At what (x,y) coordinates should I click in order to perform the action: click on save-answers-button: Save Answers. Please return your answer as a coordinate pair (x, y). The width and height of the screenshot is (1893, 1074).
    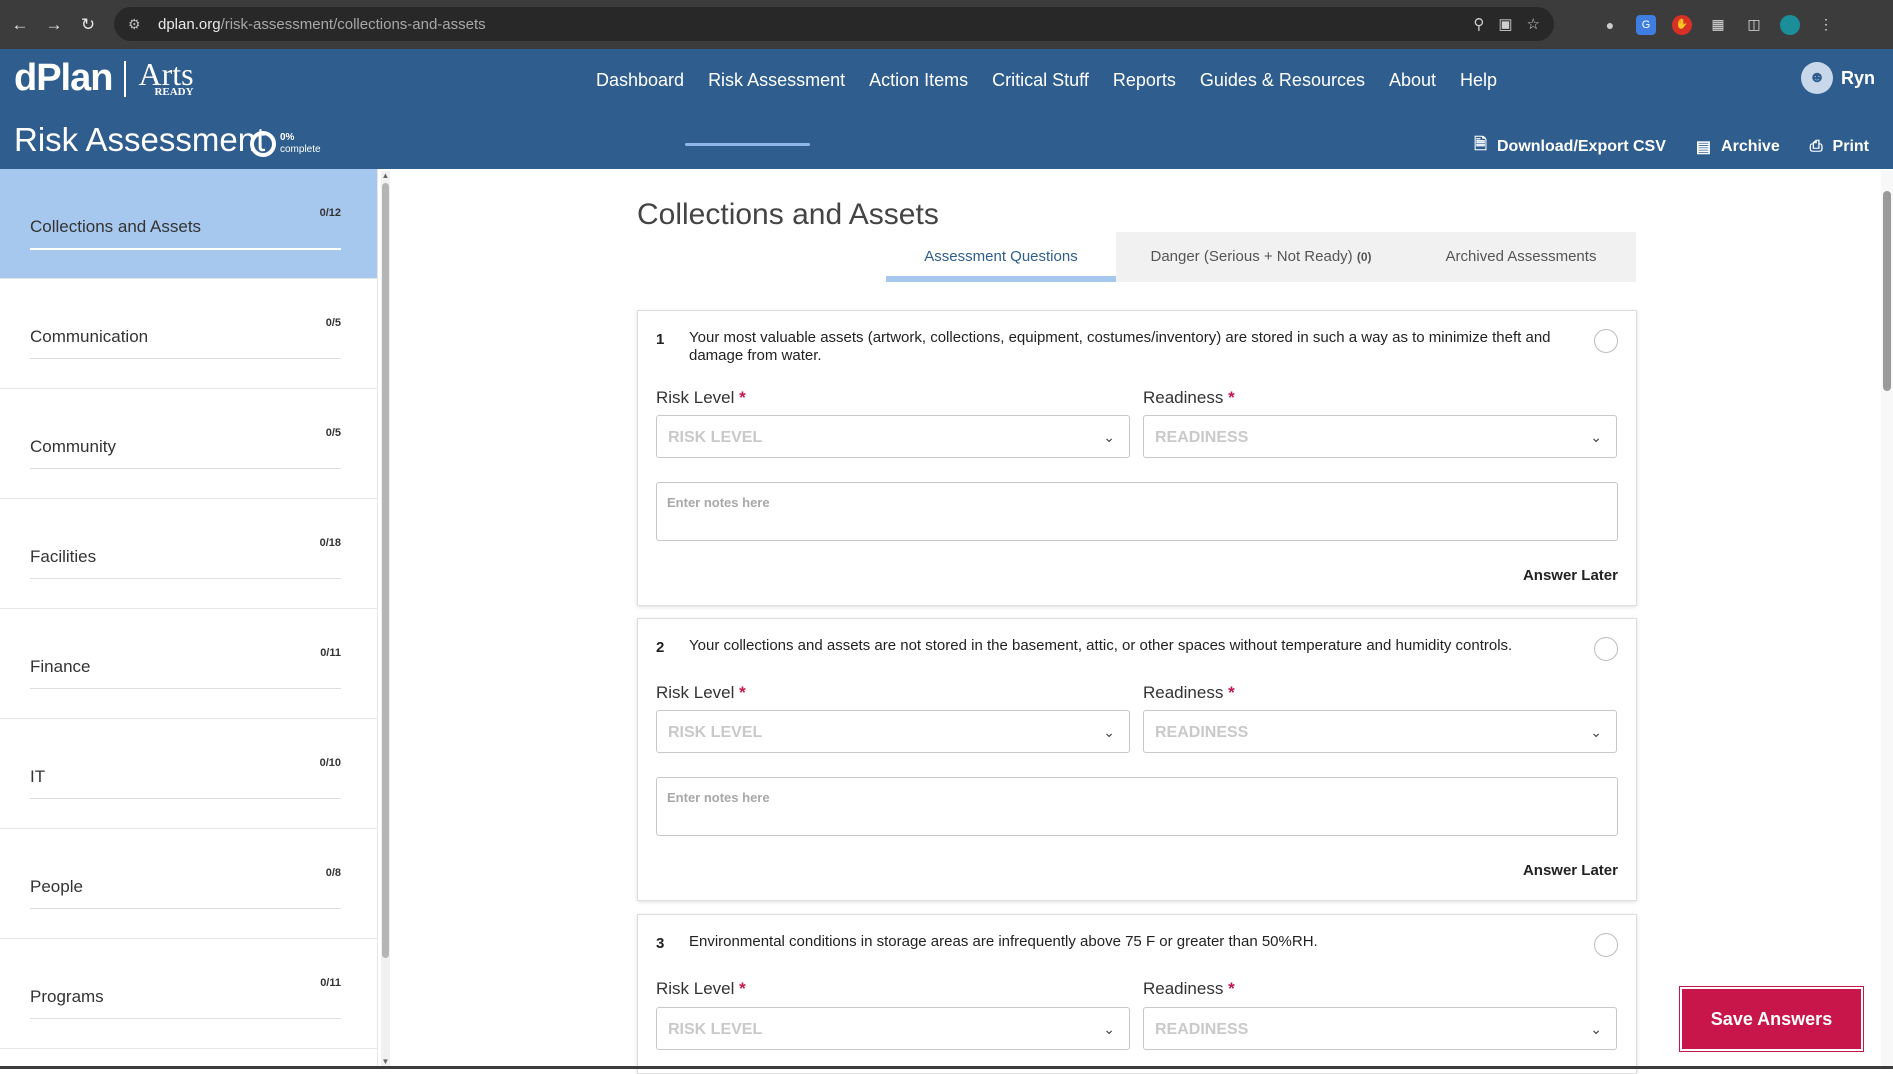
    Looking at the image, I should click on (1771, 1019).